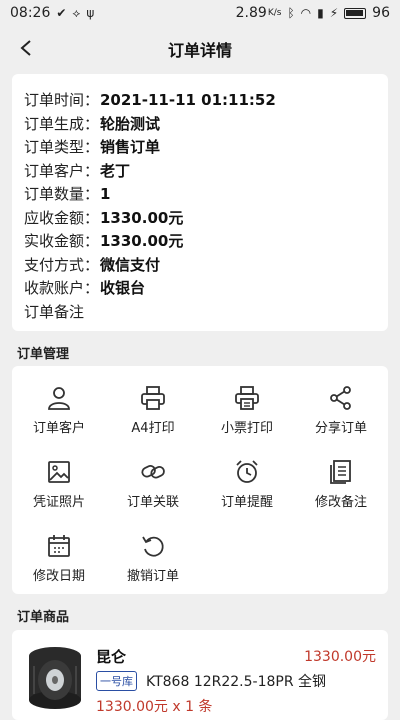 The height and width of the screenshot is (720, 400). What do you see at coordinates (150, 100) in the screenshot?
I see `info-row-time: 订单时间： 2021-11-11 01:11:52` at bounding box center [150, 100].